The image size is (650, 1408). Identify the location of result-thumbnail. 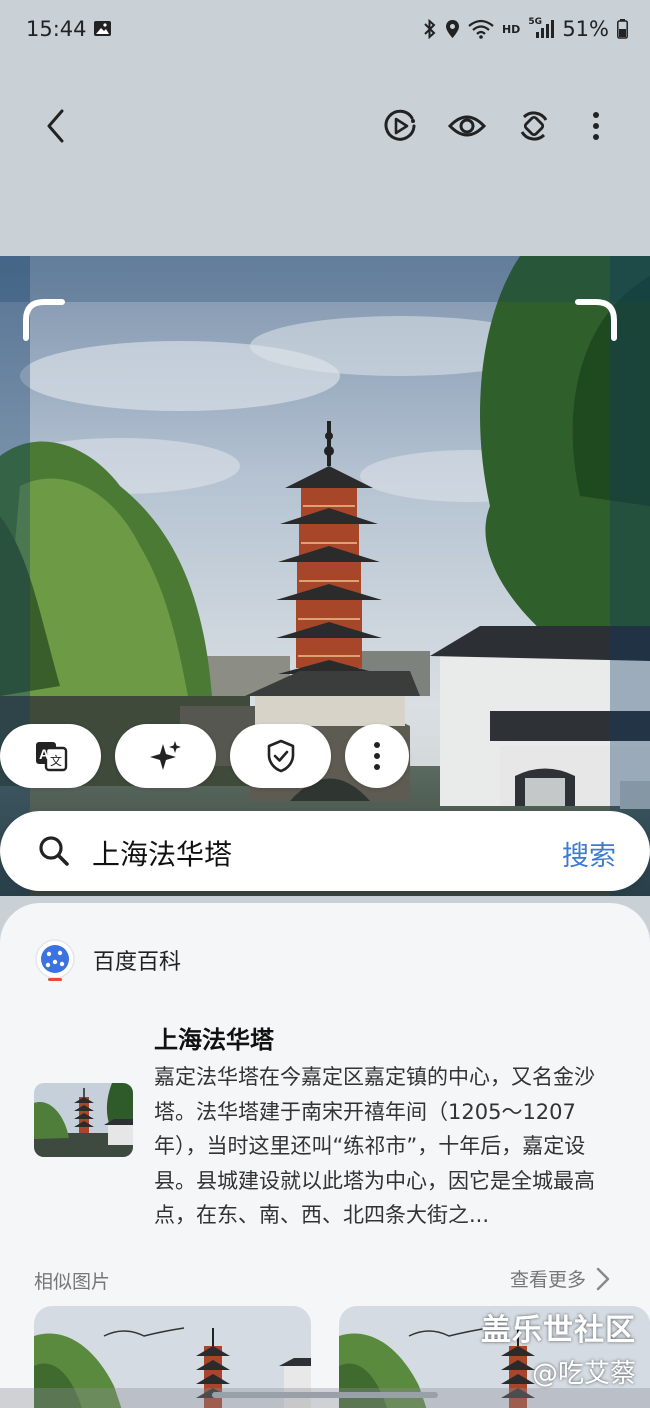
(83, 1120).